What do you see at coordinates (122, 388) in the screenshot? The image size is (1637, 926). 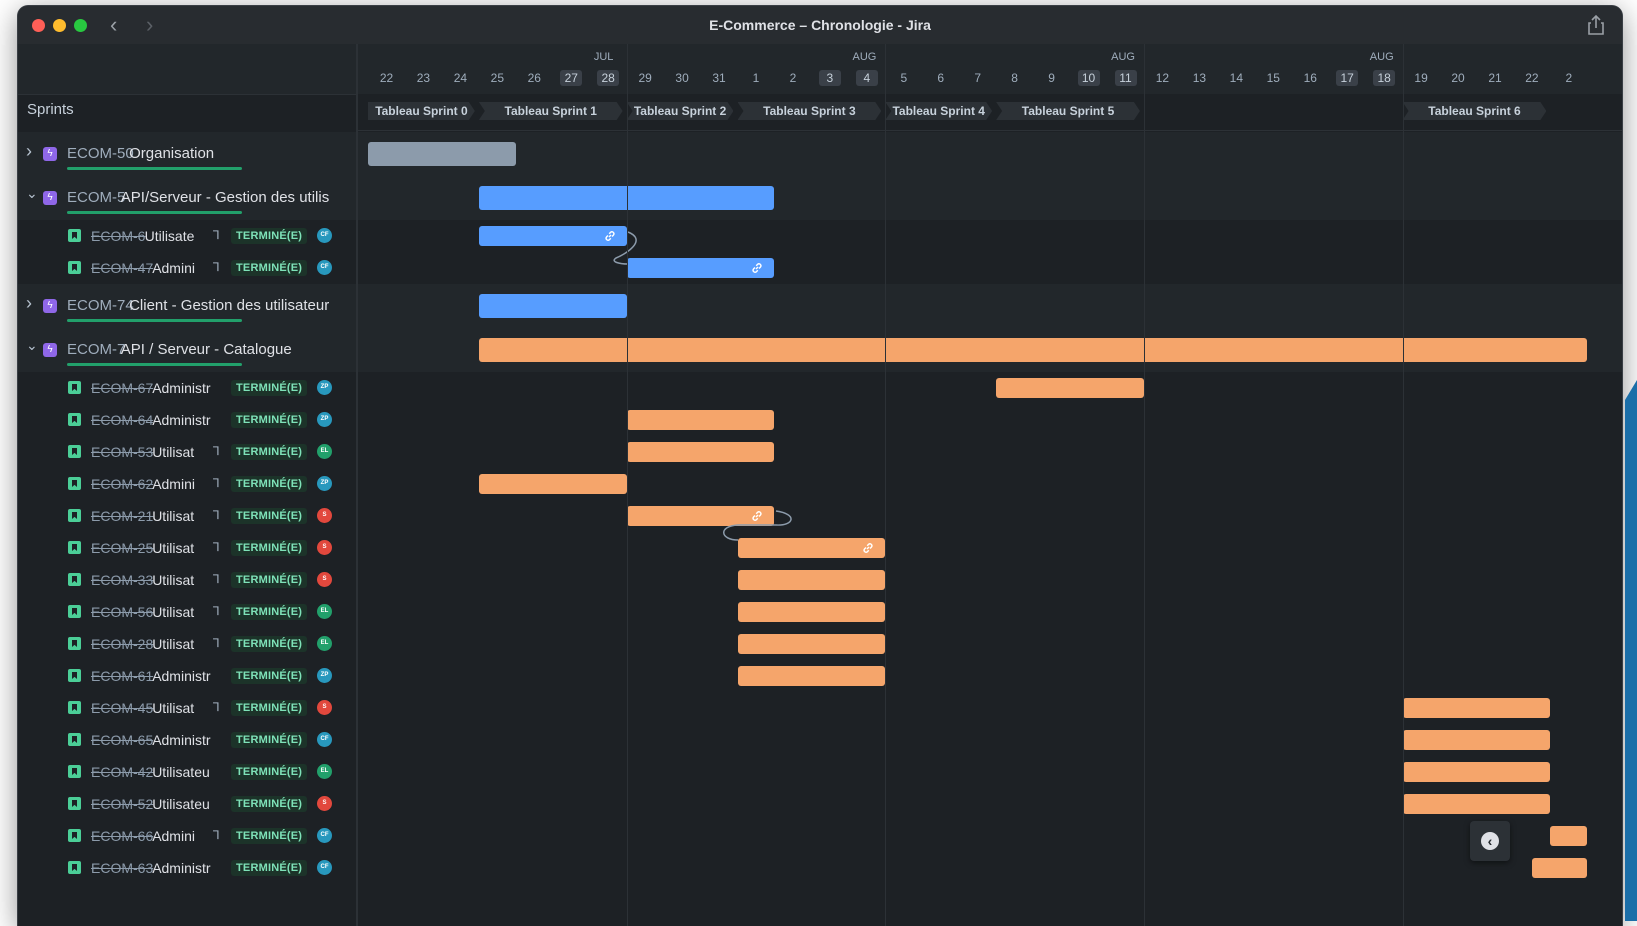 I see `issue-key: ECOM-67` at bounding box center [122, 388].